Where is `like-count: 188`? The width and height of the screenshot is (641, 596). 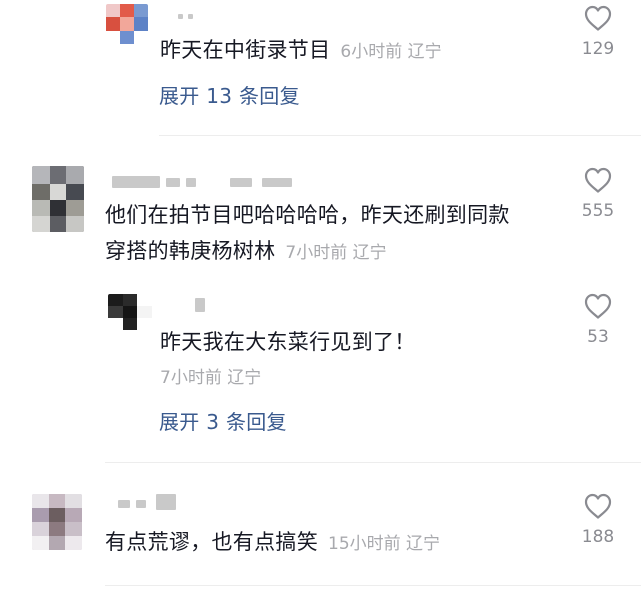
like-count: 188 is located at coordinates (598, 537).